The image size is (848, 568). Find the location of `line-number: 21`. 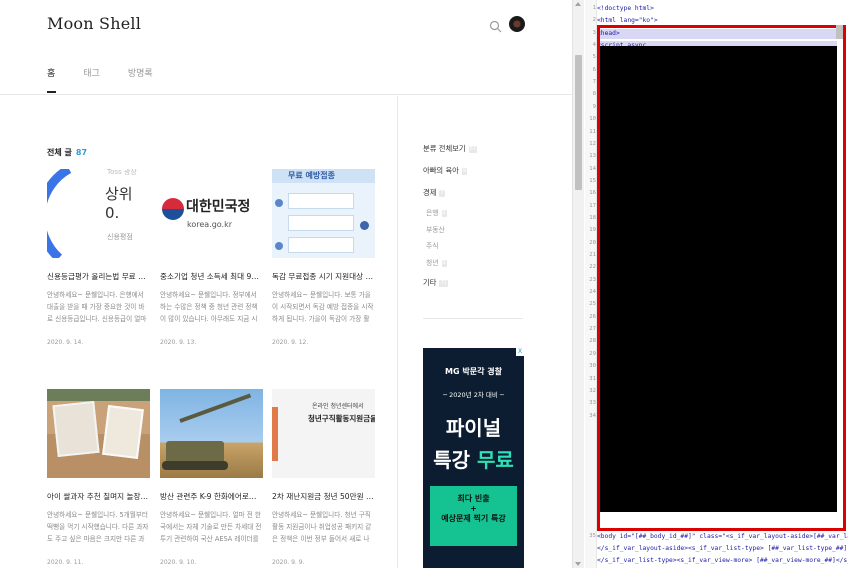

line-number: 21 is located at coordinates (592, 255).